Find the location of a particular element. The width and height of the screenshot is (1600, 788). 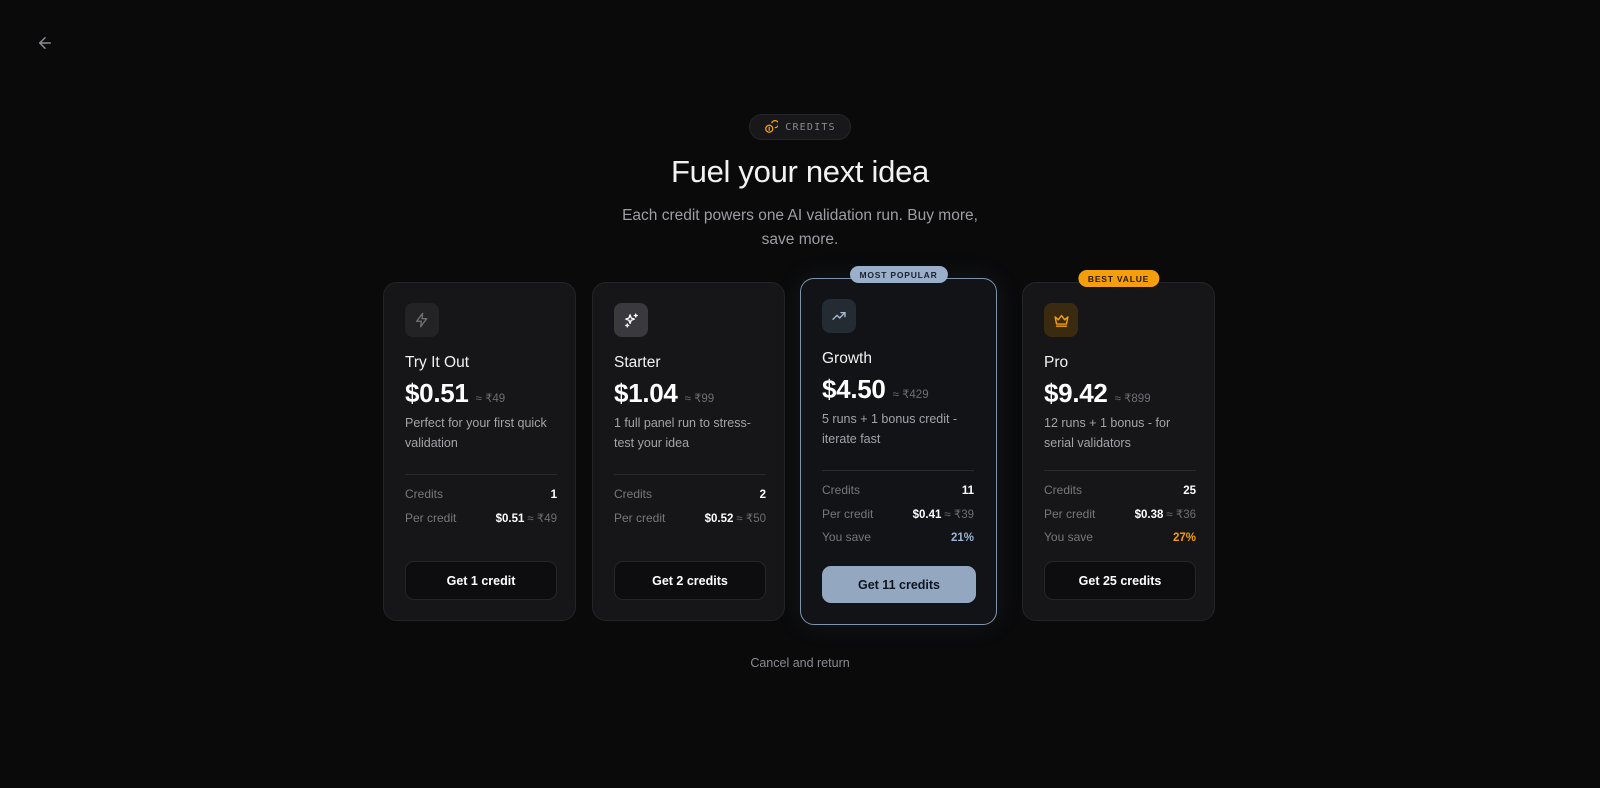

credits-value: 11 is located at coordinates (967, 491).